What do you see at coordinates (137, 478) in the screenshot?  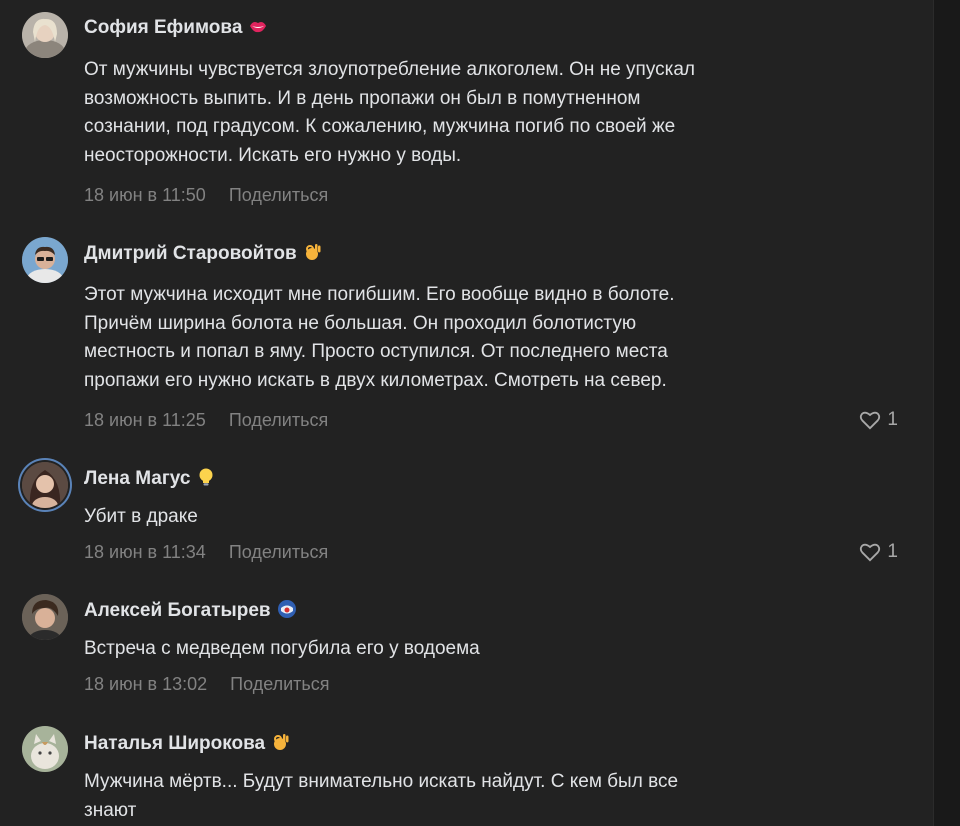 I see `author-name-text: Лена Магус` at bounding box center [137, 478].